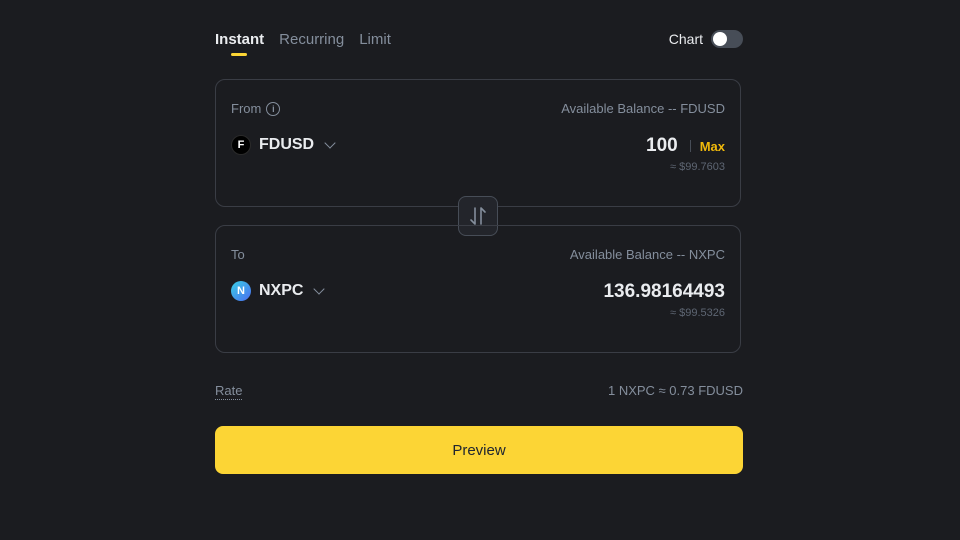 This screenshot has height=540, width=960. I want to click on to-label: To, so click(238, 254).